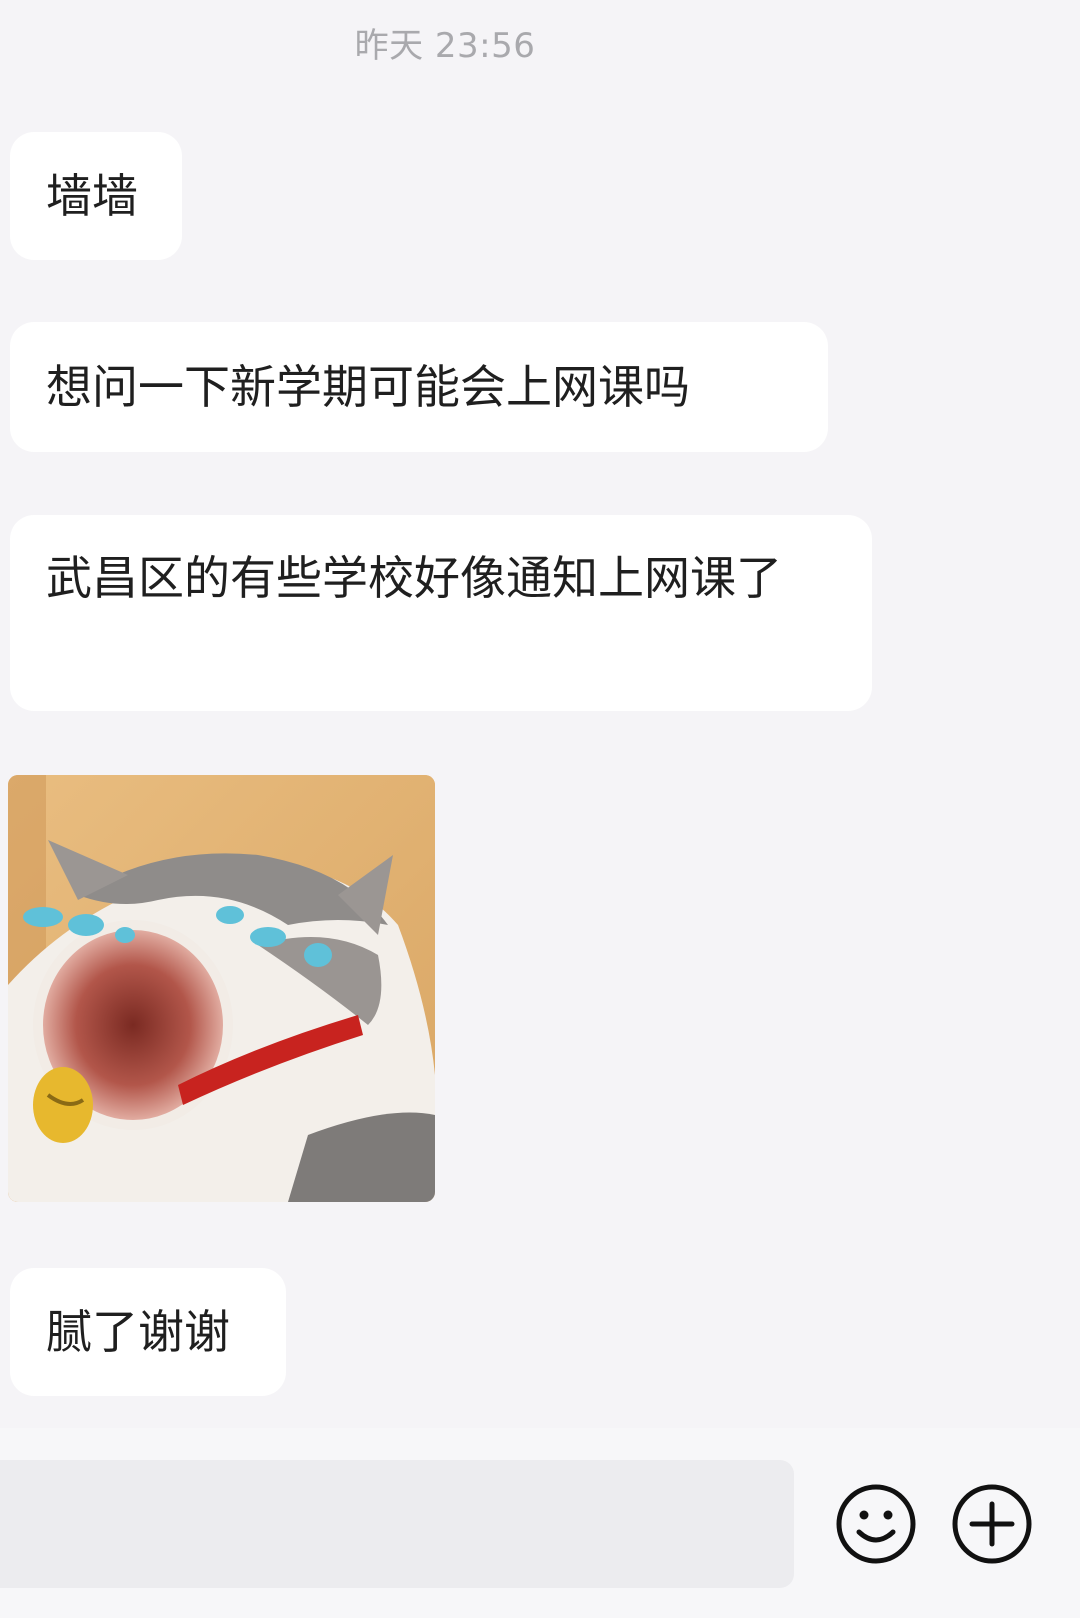 The height and width of the screenshot is (1618, 1080). I want to click on message-text: 武昌区的有些学校好像通知上网课了, so click(414, 578).